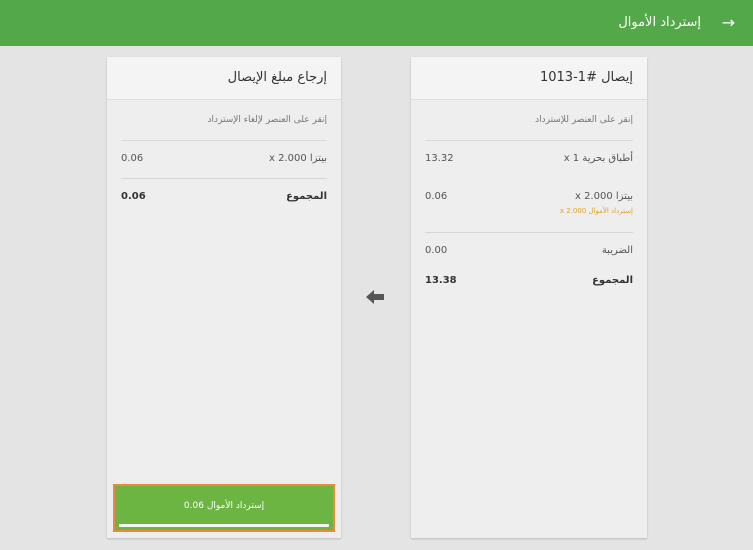 This screenshot has width=753, height=550. Describe the element at coordinates (728, 23) in the screenshot. I see `arrow-right-icon: →` at that location.